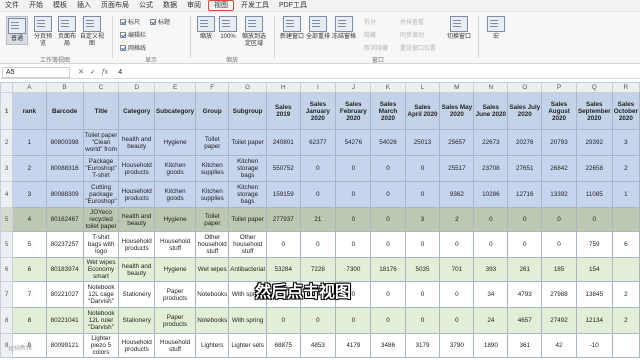 The image size is (640, 360). Describe the element at coordinates (29, 320) in the screenshot. I see `table-cell: 8` at that location.